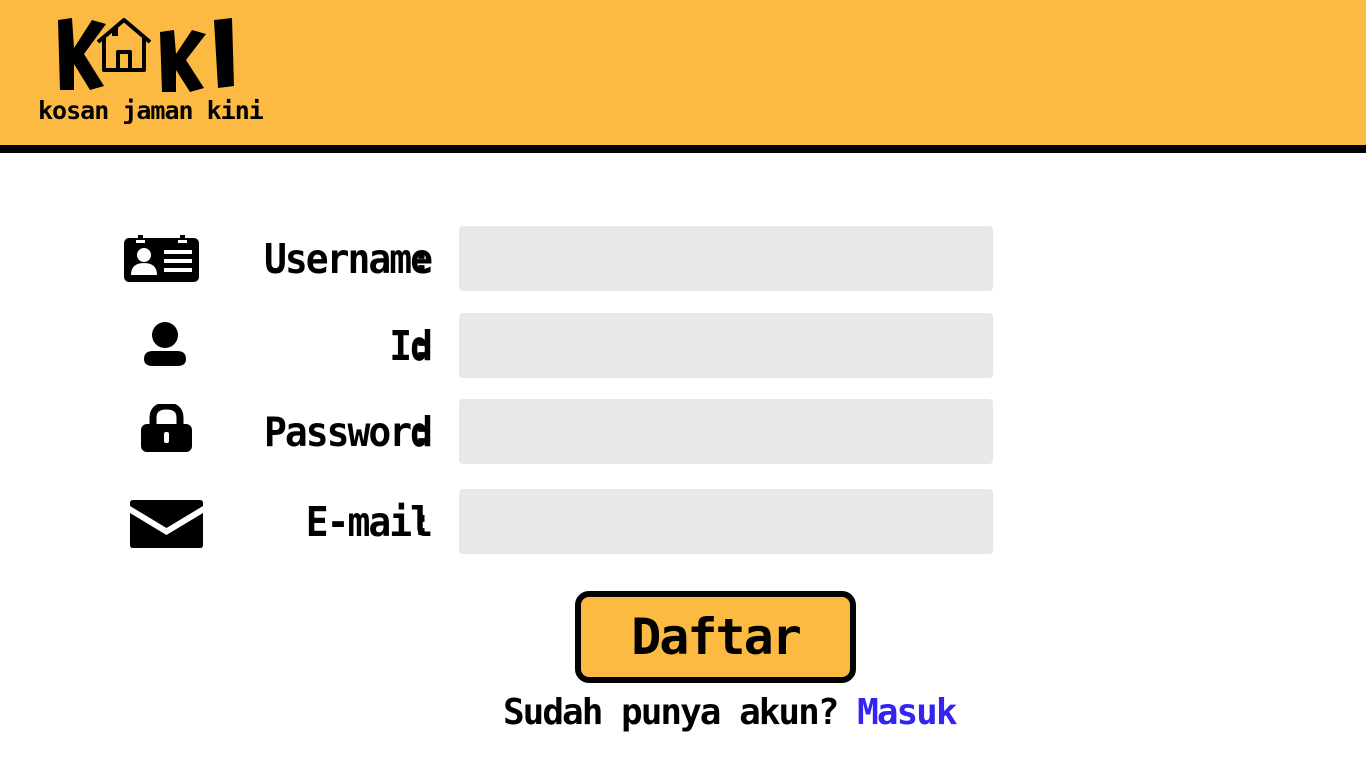 The width and height of the screenshot is (1366, 768). Describe the element at coordinates (166, 428) in the screenshot. I see `lock-icon` at that location.